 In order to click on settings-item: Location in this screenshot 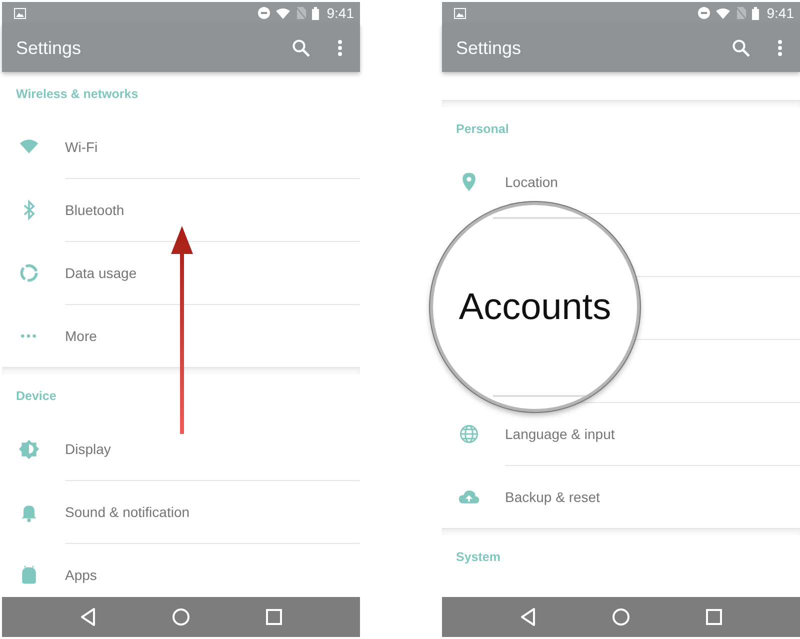, I will do `click(500, 182)`.